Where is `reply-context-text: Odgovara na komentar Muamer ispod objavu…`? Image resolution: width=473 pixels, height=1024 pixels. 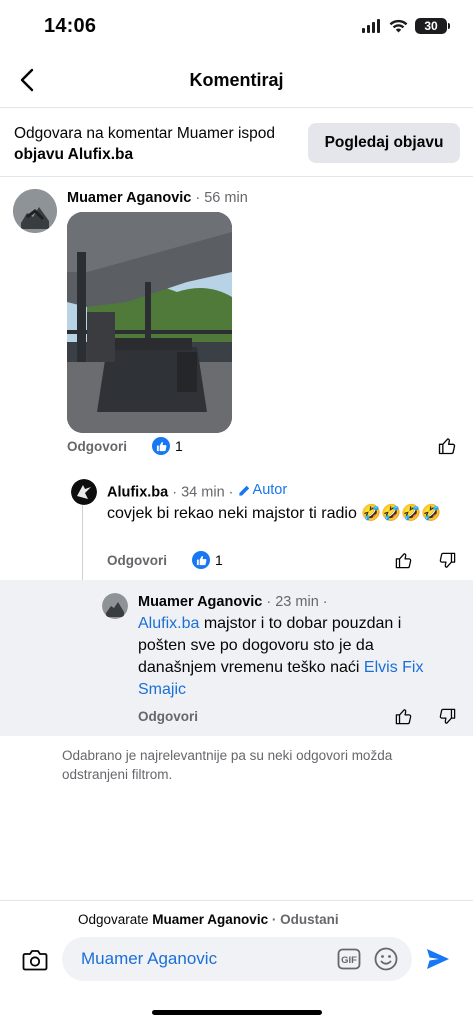 reply-context-text: Odgovara na komentar Muamer ispod objavu… is located at coordinates (159, 144).